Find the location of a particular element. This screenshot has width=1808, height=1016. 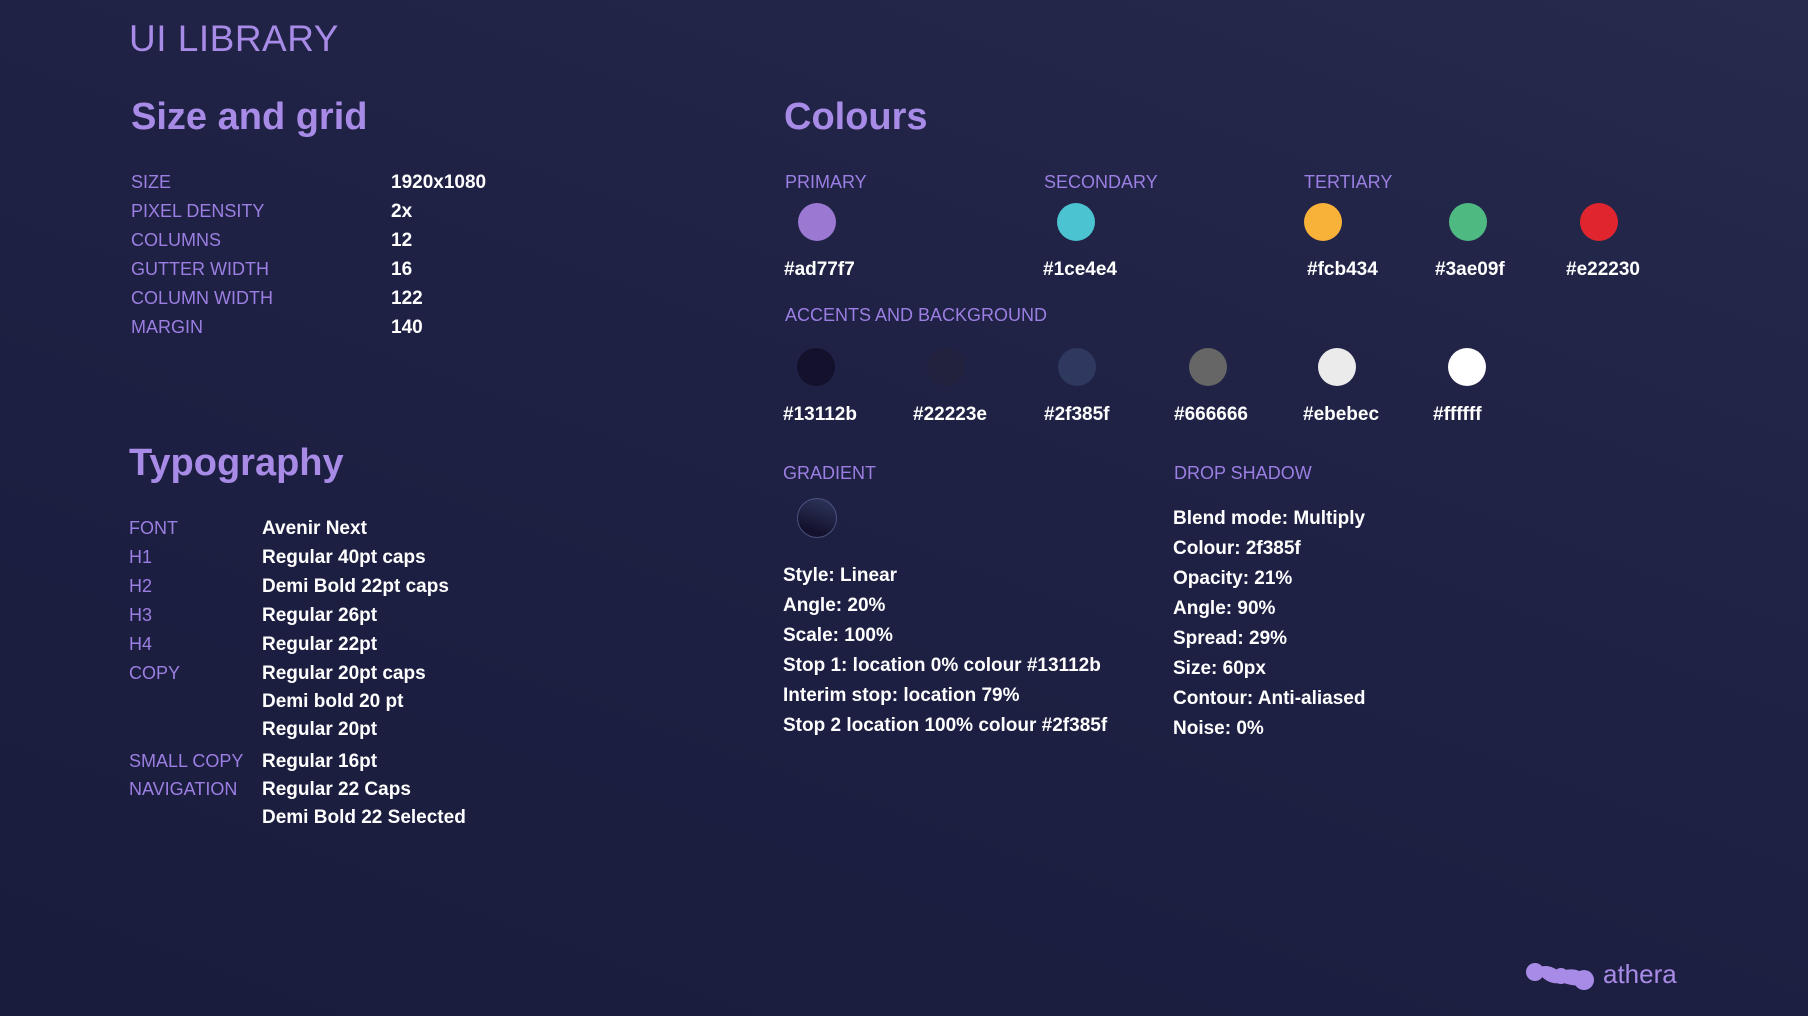

drop-shadow-spec-line: Spread: 29% is located at coordinates (1230, 638).